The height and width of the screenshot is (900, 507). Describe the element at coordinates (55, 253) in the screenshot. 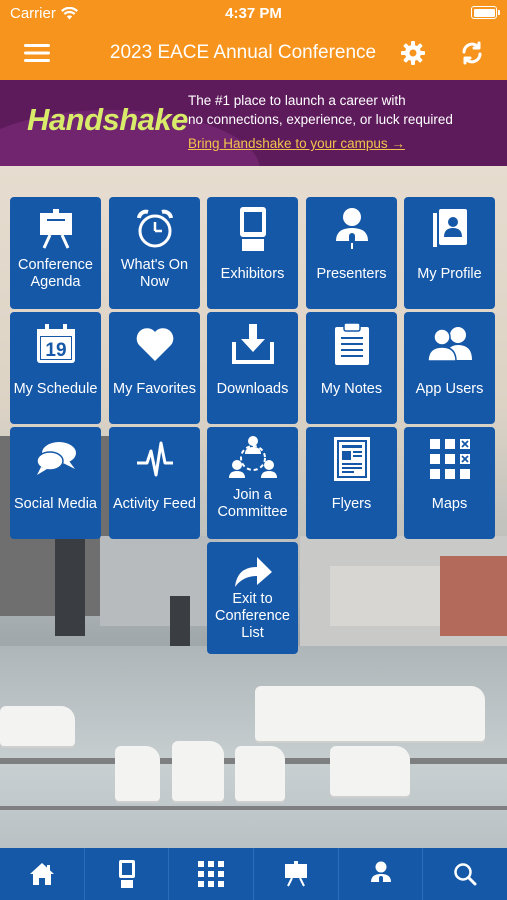

I see `tile-conference-agenda: Conference Agenda` at that location.